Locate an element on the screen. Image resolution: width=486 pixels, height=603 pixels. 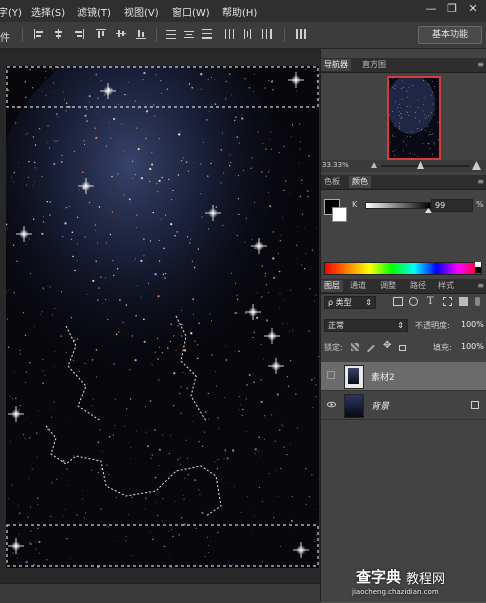
watermark-brand: 查字典 is located at coordinates (378, 576).